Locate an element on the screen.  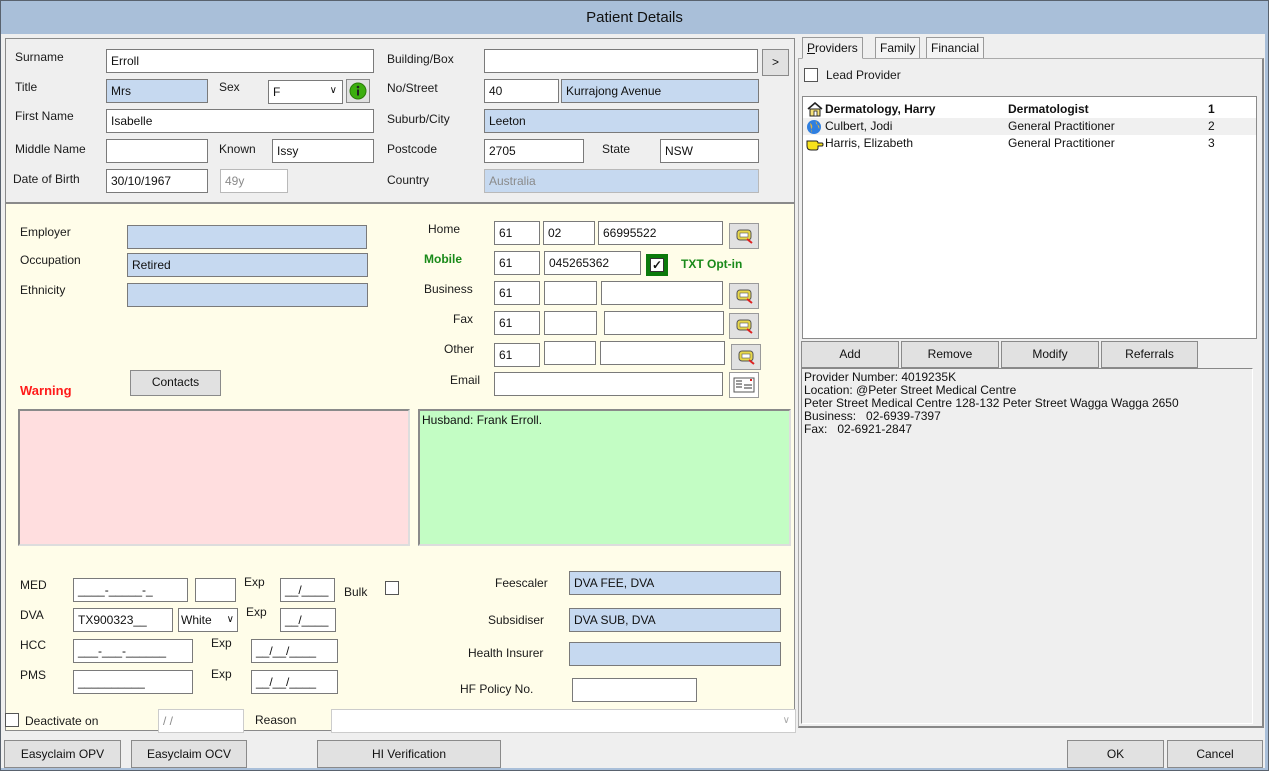
other-country-input: 61 is located at coordinates (517, 355).